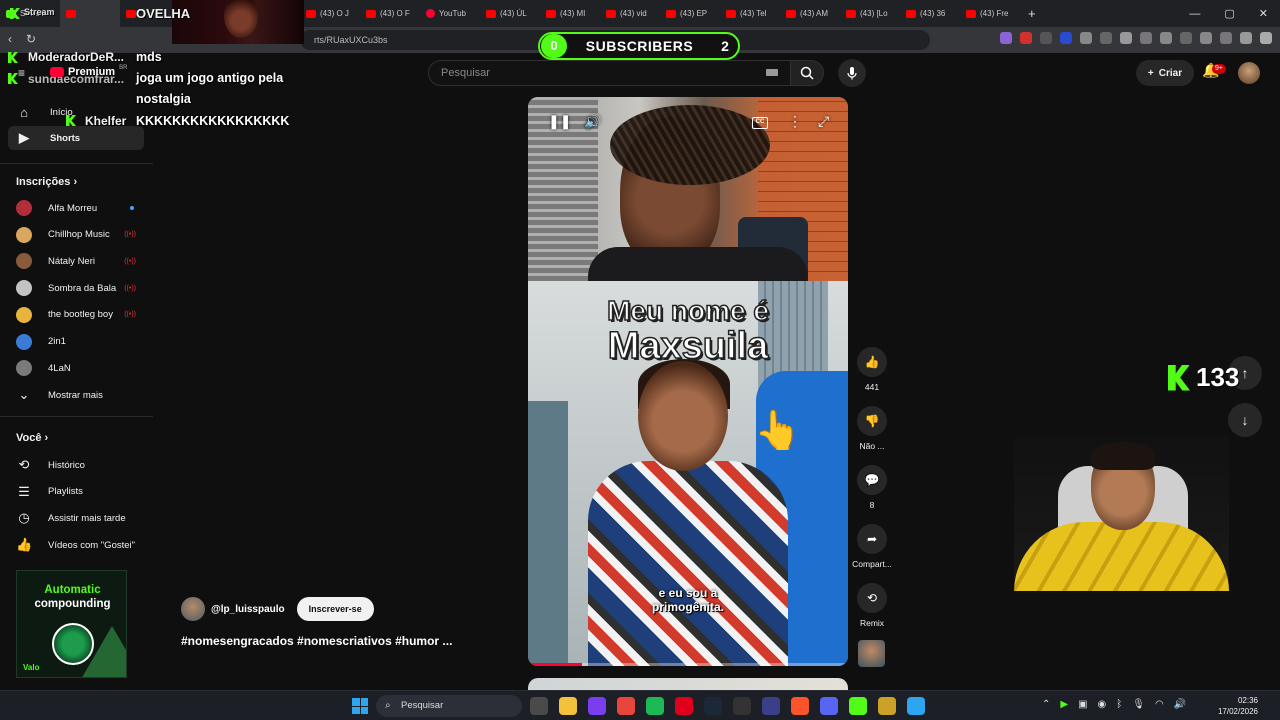 The image size is (1280, 720). I want to click on you-item: ◷ Assistir mais tarde, so click(76, 518).